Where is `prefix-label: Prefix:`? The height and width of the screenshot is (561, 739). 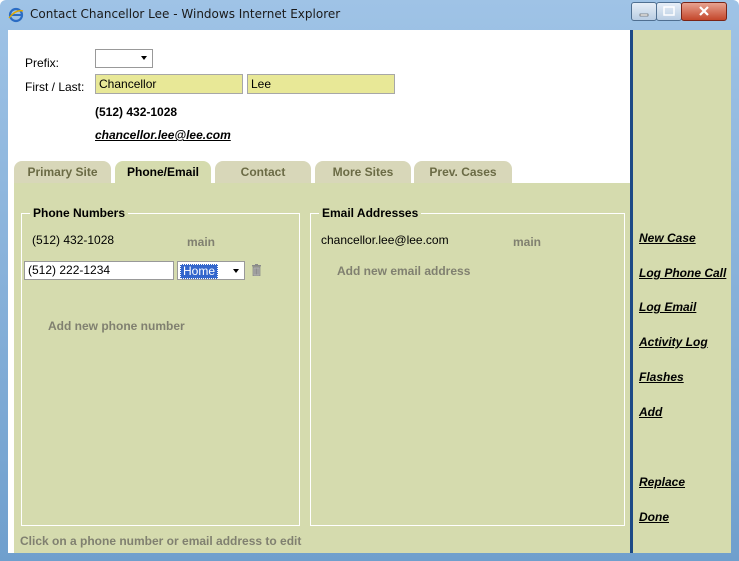 prefix-label: Prefix: is located at coordinates (42, 63).